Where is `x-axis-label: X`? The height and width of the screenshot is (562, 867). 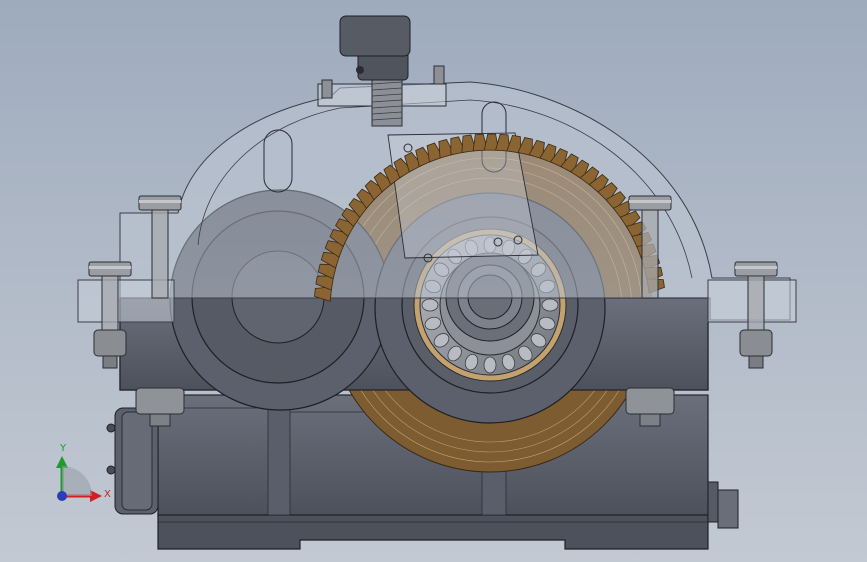
x-axis-label: X is located at coordinates (107, 494).